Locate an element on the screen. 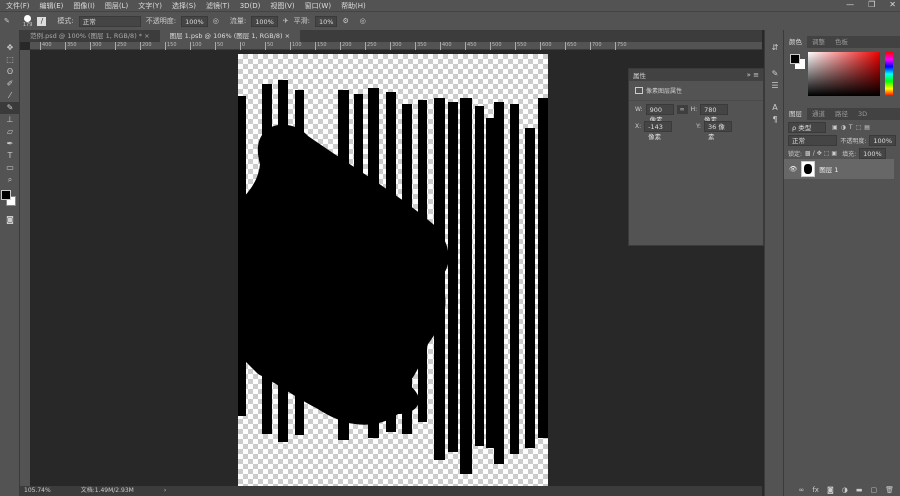 The height and width of the screenshot is (496, 900). tab-adjust: 调整 is located at coordinates (818, 42).